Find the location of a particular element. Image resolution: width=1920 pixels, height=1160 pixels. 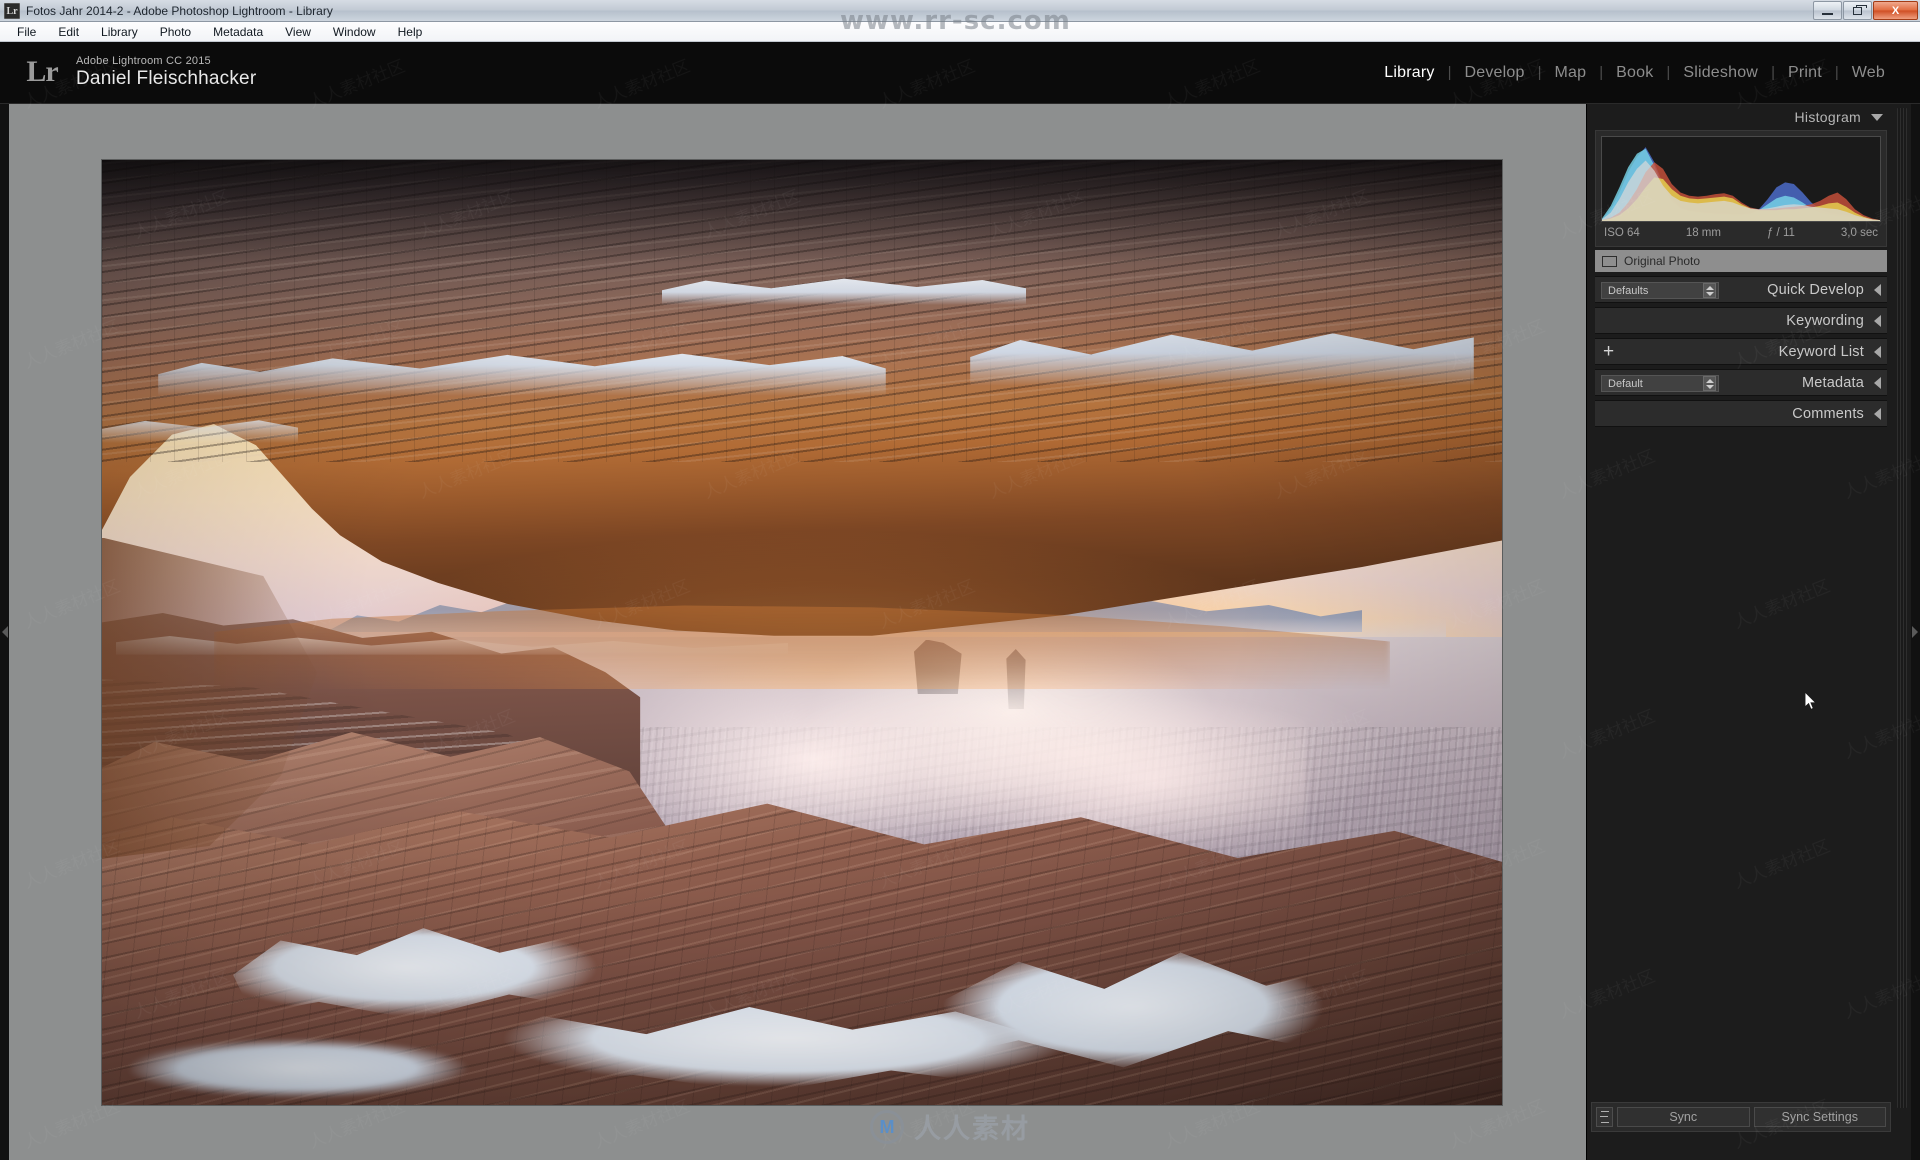

sync-settings-button: Sync Settings is located at coordinates (1819, 1117).